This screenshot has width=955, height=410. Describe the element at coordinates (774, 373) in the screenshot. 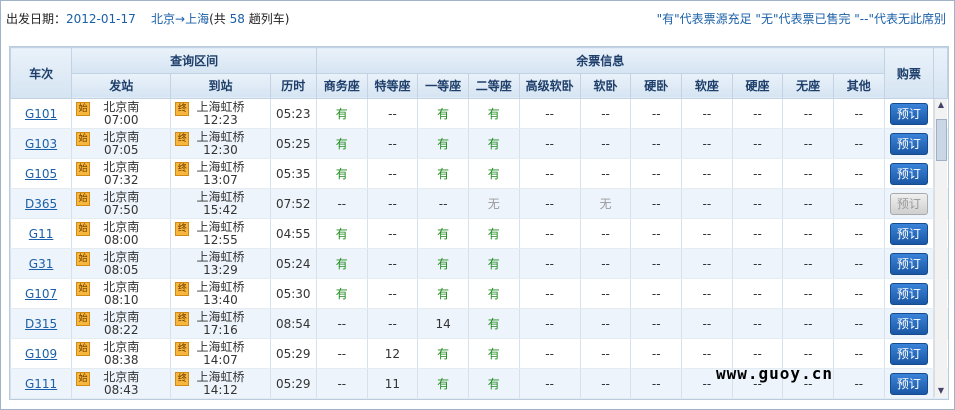

I see `watermark-text: www.guoy.cn` at that location.